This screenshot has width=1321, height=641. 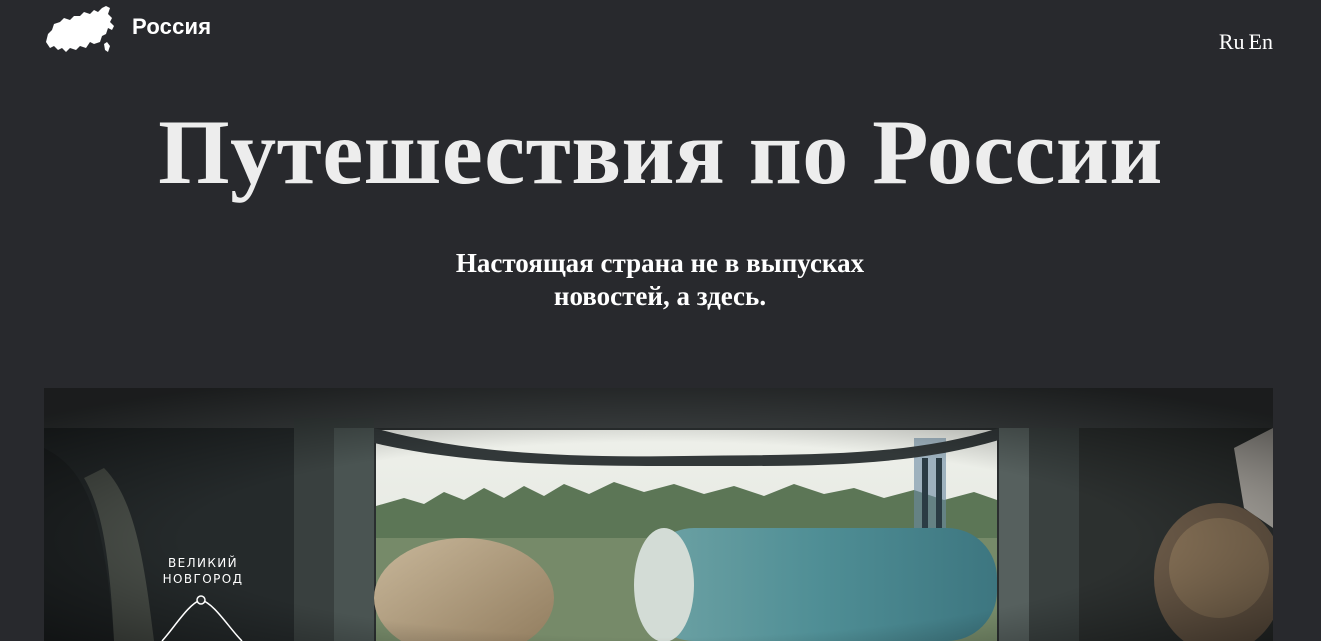 I want to click on russia-map-icon, so click(x=80, y=29).